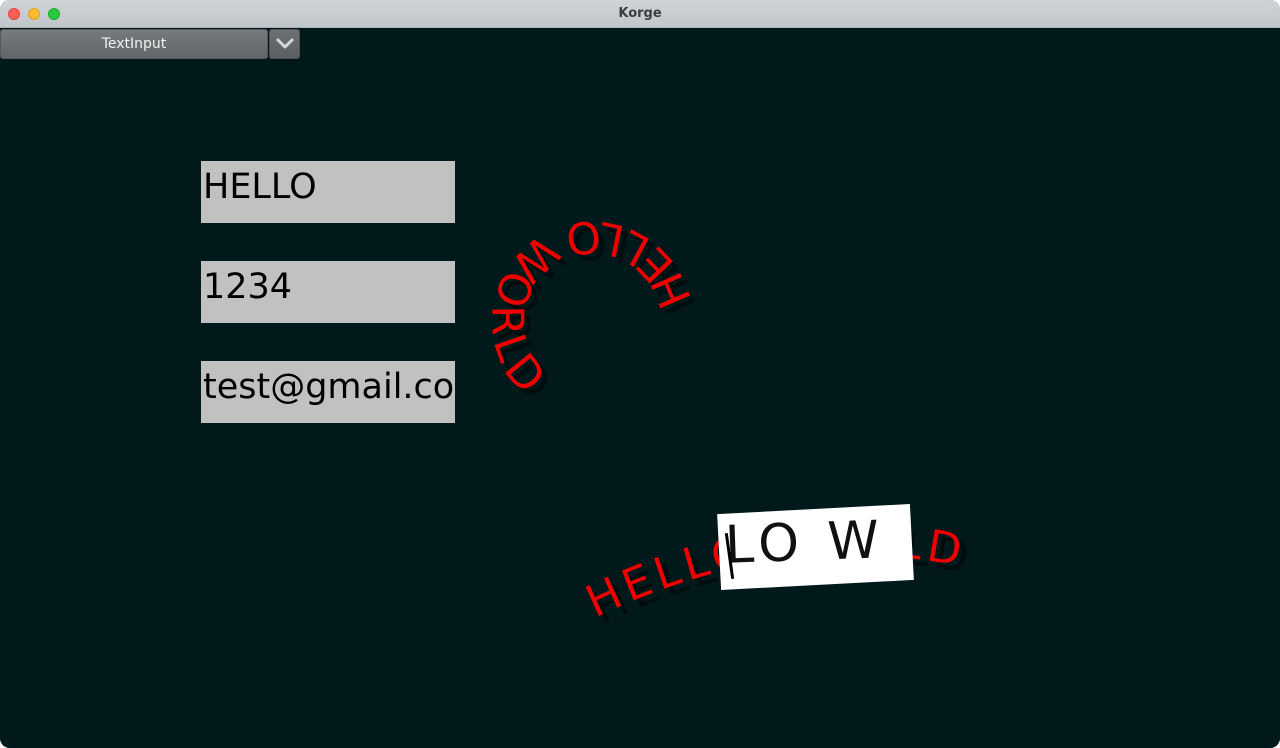 The height and width of the screenshot is (748, 1280). I want to click on circle-curved-text: HELLO WORLD, so click(591, 308).